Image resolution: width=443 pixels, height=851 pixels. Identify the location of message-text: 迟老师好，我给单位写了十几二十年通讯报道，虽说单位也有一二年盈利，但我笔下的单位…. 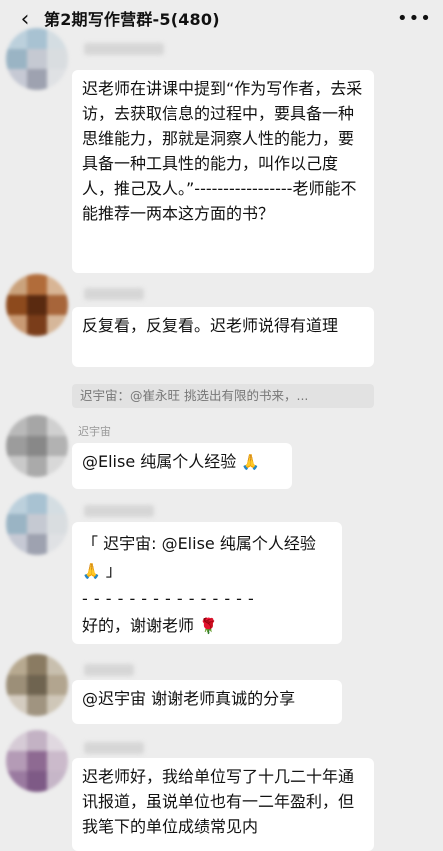
(218, 801).